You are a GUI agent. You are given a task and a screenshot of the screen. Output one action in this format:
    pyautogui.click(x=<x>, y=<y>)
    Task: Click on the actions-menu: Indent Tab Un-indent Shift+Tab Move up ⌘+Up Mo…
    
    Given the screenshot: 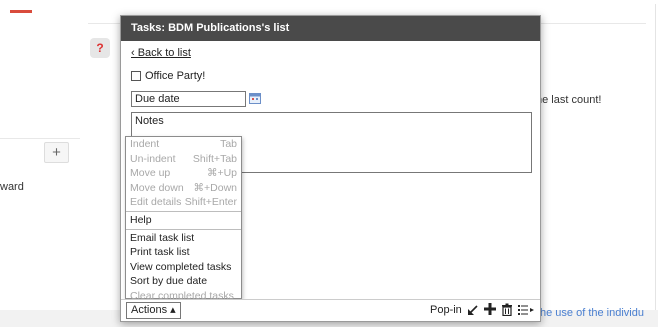 What is the action you would take?
    pyautogui.click(x=183, y=219)
    